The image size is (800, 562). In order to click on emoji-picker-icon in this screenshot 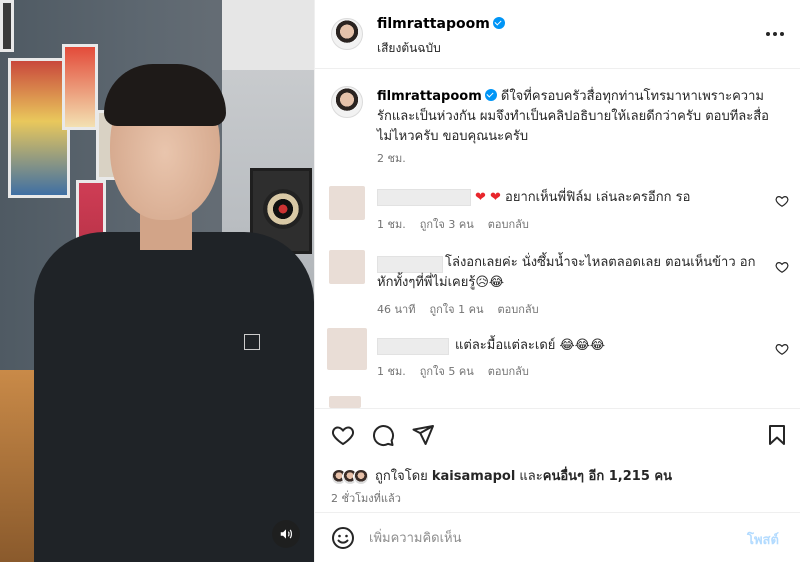, I will do `click(343, 538)`.